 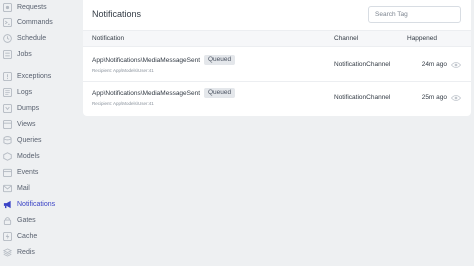 I want to click on sidebar-item-gates: Gates, so click(x=41, y=220).